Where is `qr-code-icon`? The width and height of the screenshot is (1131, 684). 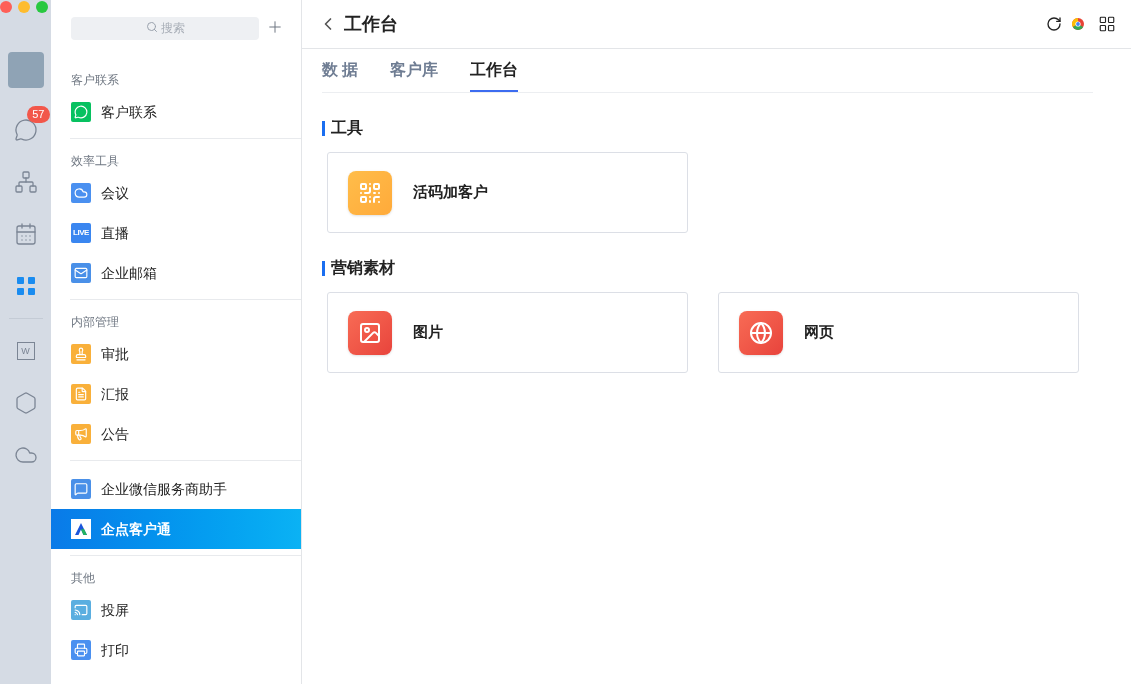
qr-code-icon is located at coordinates (370, 192).